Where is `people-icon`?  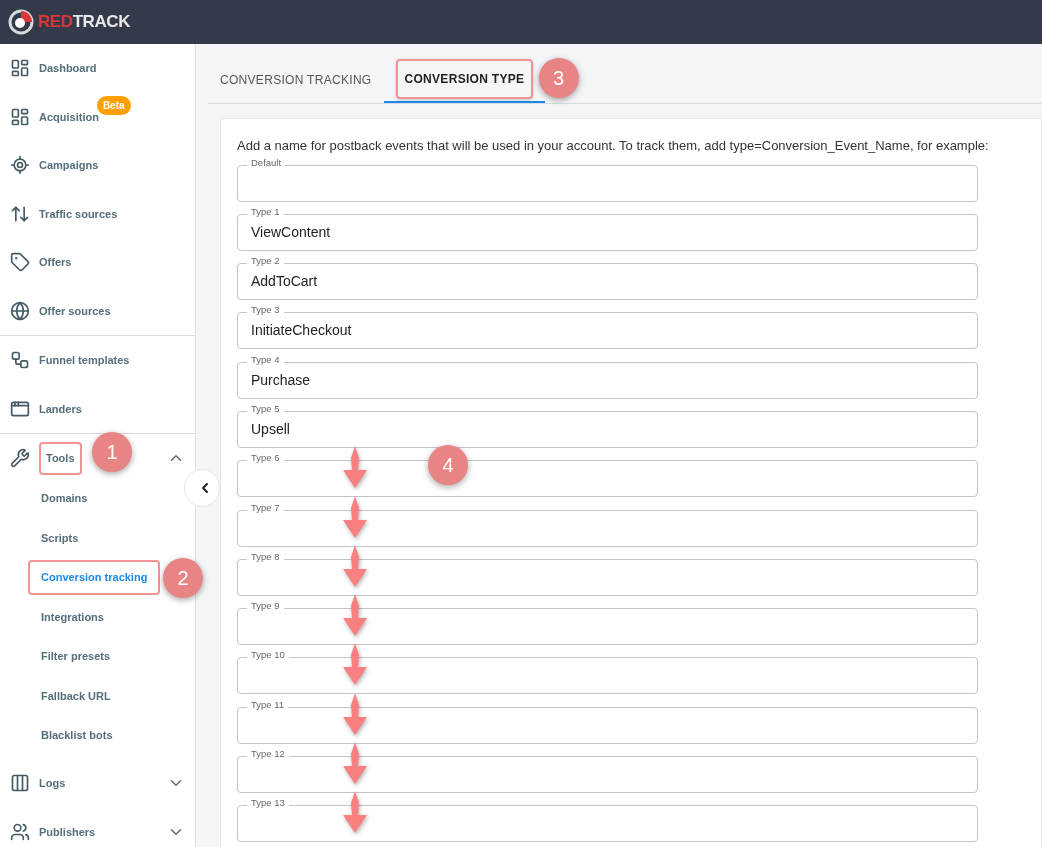
people-icon is located at coordinates (20, 831).